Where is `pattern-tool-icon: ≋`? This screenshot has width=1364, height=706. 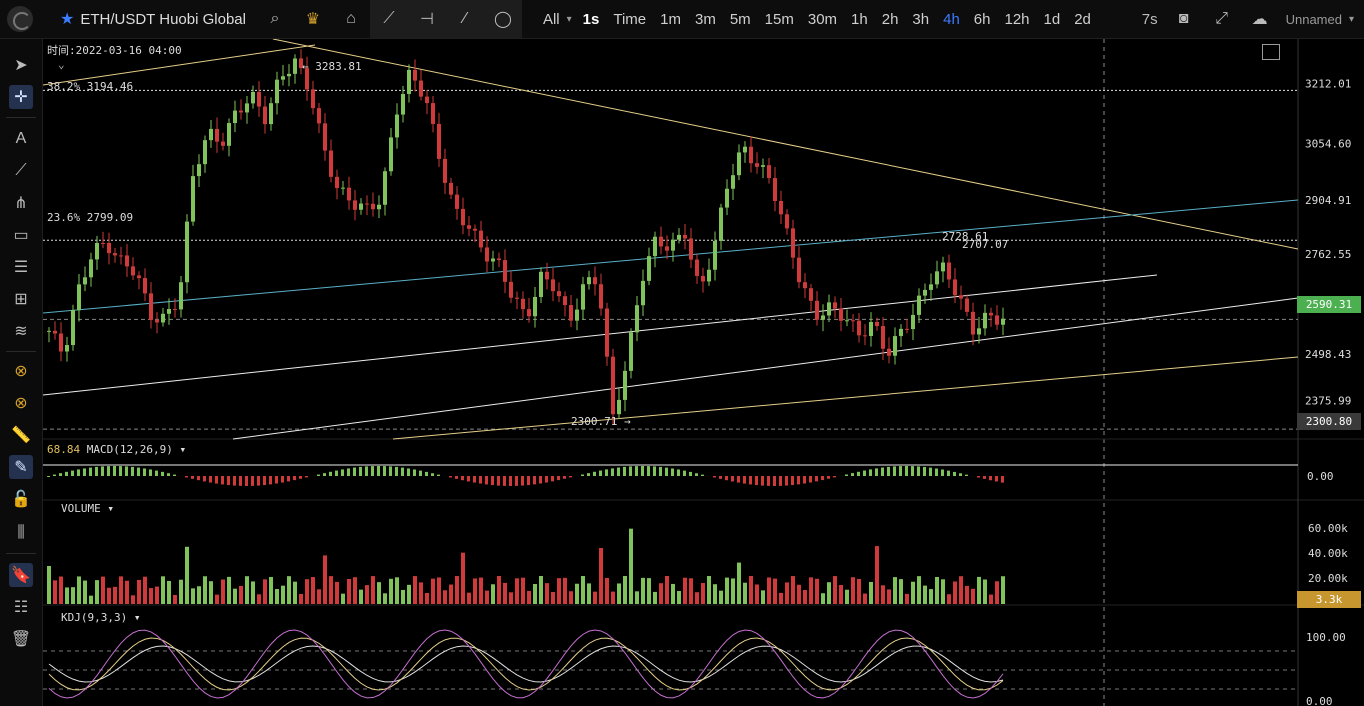
pattern-tool-icon: ≋ is located at coordinates (21, 331).